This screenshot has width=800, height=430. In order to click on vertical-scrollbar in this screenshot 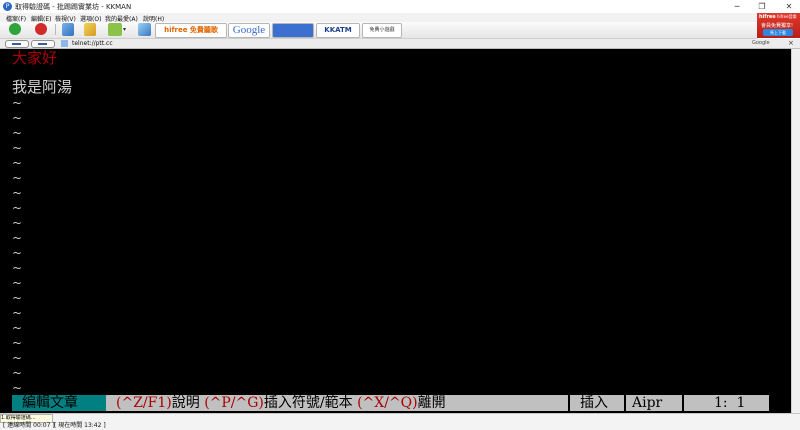, I will do `click(795, 231)`.